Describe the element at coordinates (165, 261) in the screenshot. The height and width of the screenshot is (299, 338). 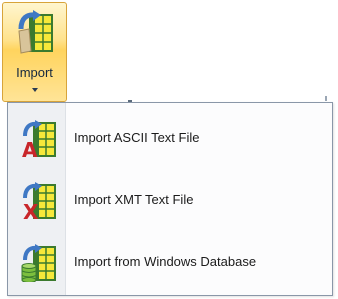
I see `menu-item-label: Import from Windows Database` at that location.